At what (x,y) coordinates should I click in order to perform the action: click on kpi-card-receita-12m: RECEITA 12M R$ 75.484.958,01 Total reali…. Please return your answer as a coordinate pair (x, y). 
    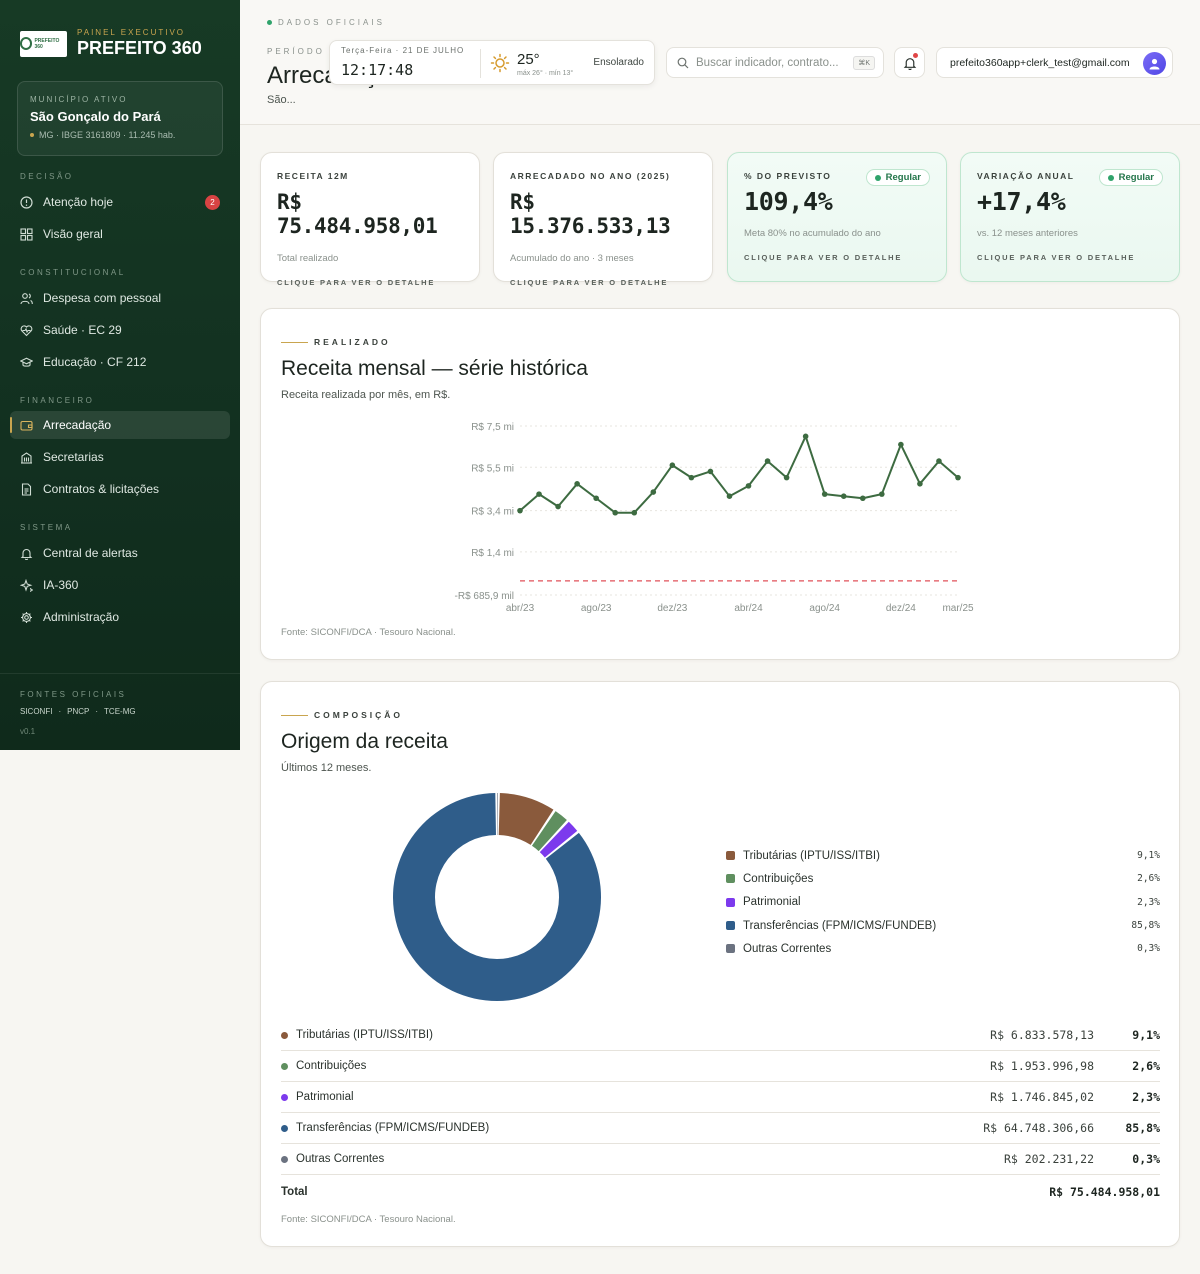
    Looking at the image, I should click on (370, 219).